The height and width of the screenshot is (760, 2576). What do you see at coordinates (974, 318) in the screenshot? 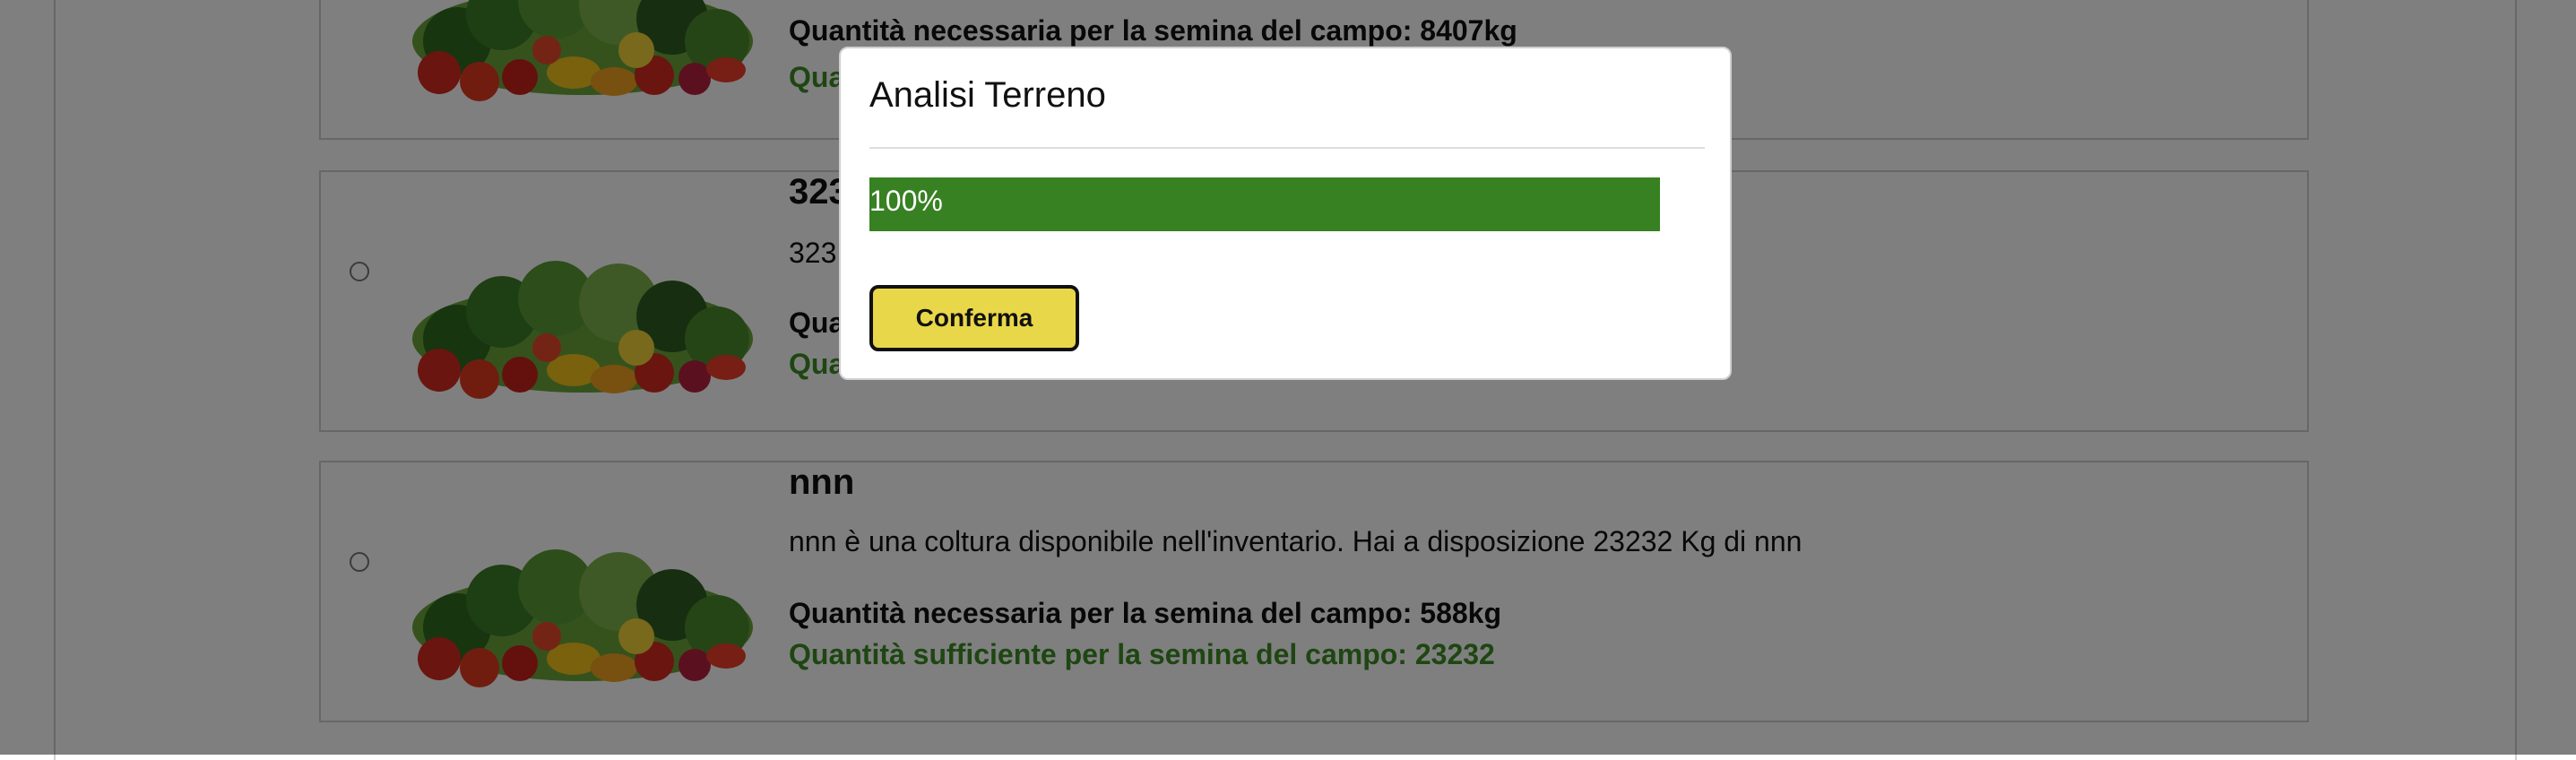
I see `confirm-button: Conferma` at bounding box center [974, 318].